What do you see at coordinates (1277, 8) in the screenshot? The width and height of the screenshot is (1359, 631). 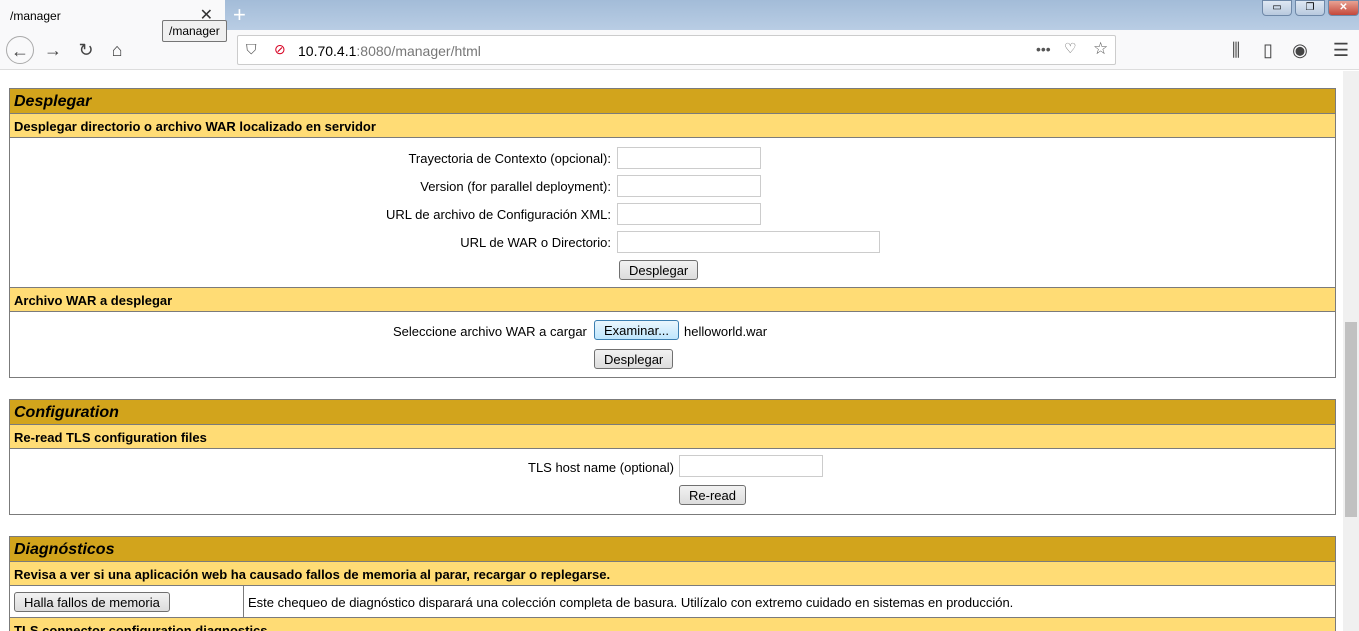 I see `minimize-icon: ▭` at bounding box center [1277, 8].